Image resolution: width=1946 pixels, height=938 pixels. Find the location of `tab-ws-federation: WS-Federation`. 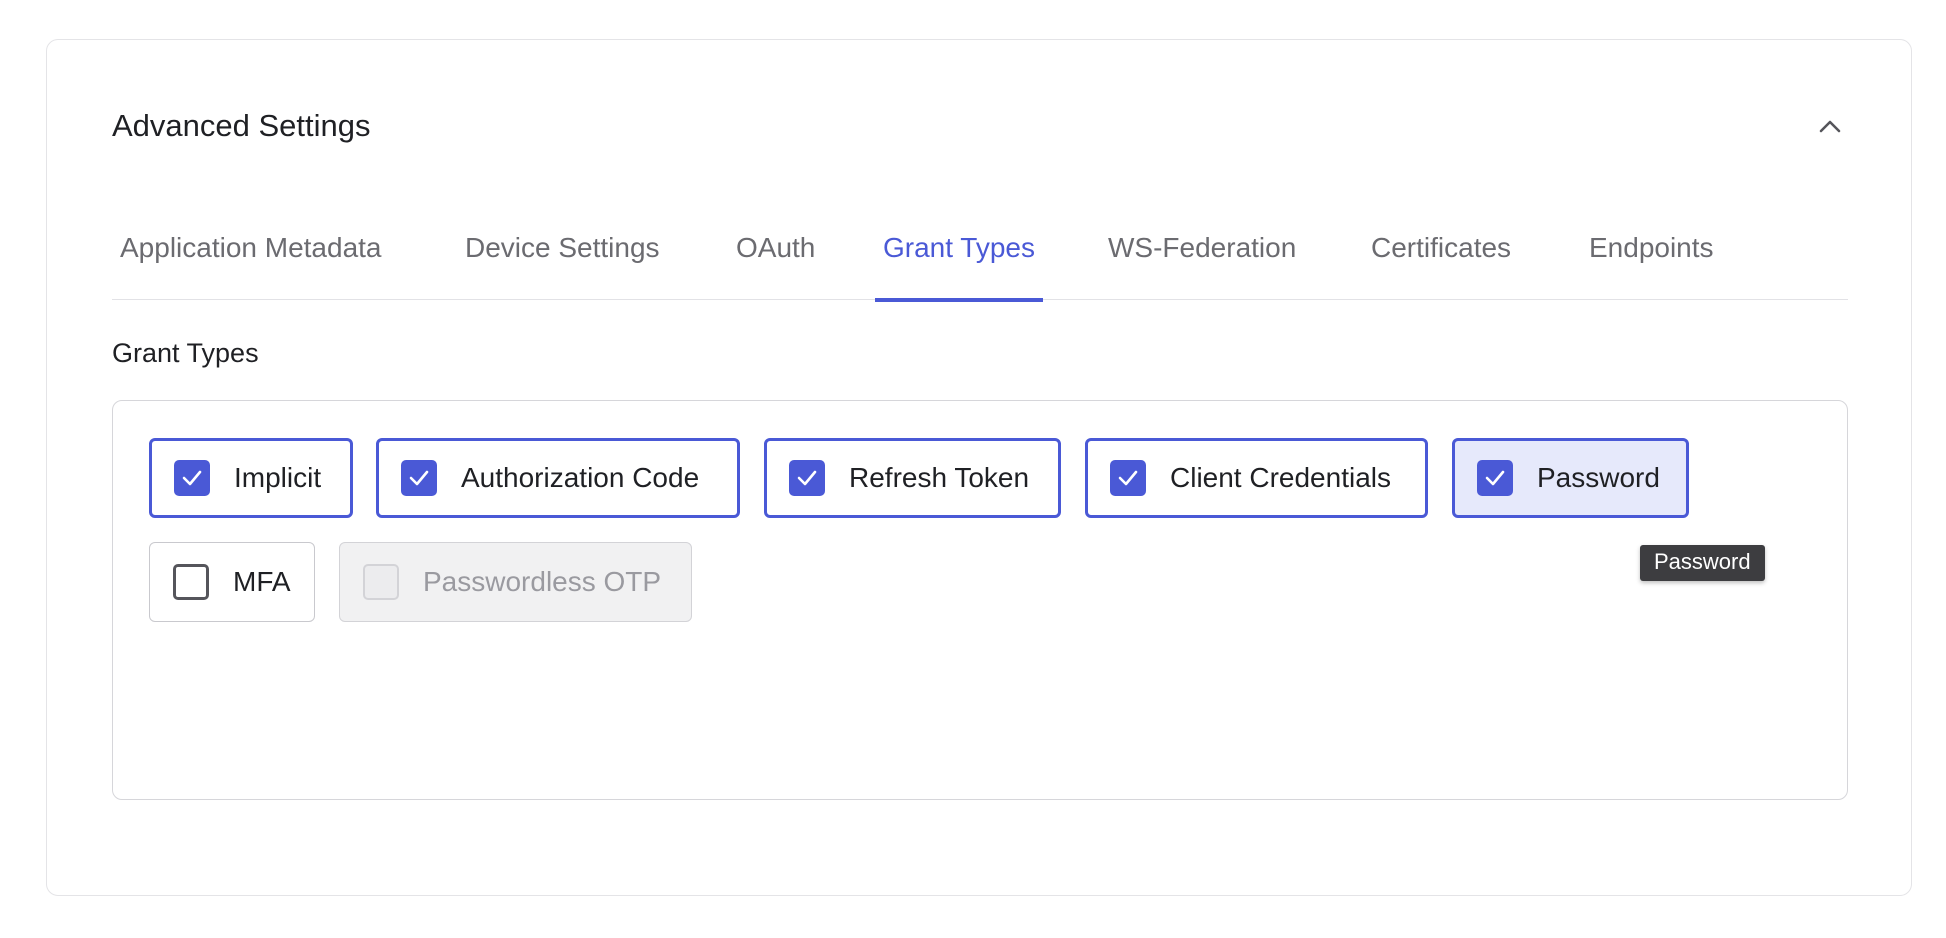

tab-ws-federation: WS-Federation is located at coordinates (1202, 261).